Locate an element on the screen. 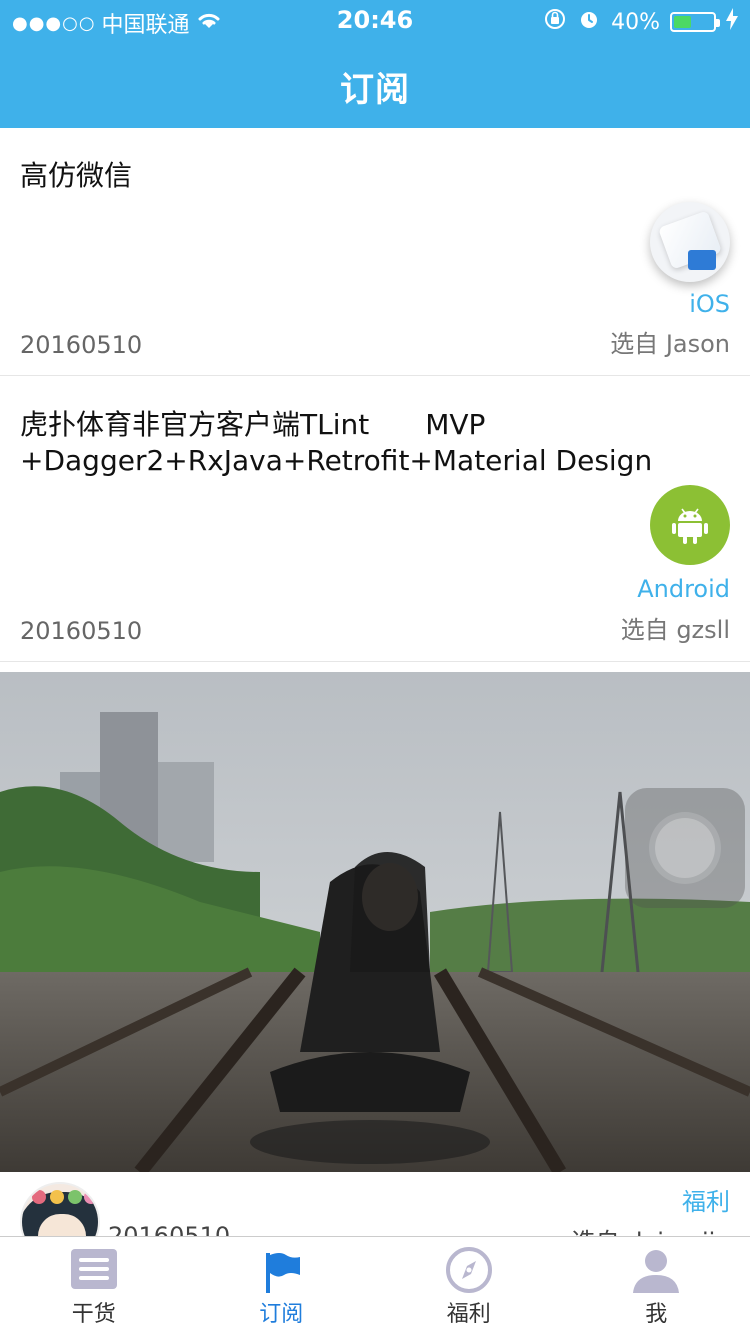  item-author: 选自 Jason is located at coordinates (670, 344).